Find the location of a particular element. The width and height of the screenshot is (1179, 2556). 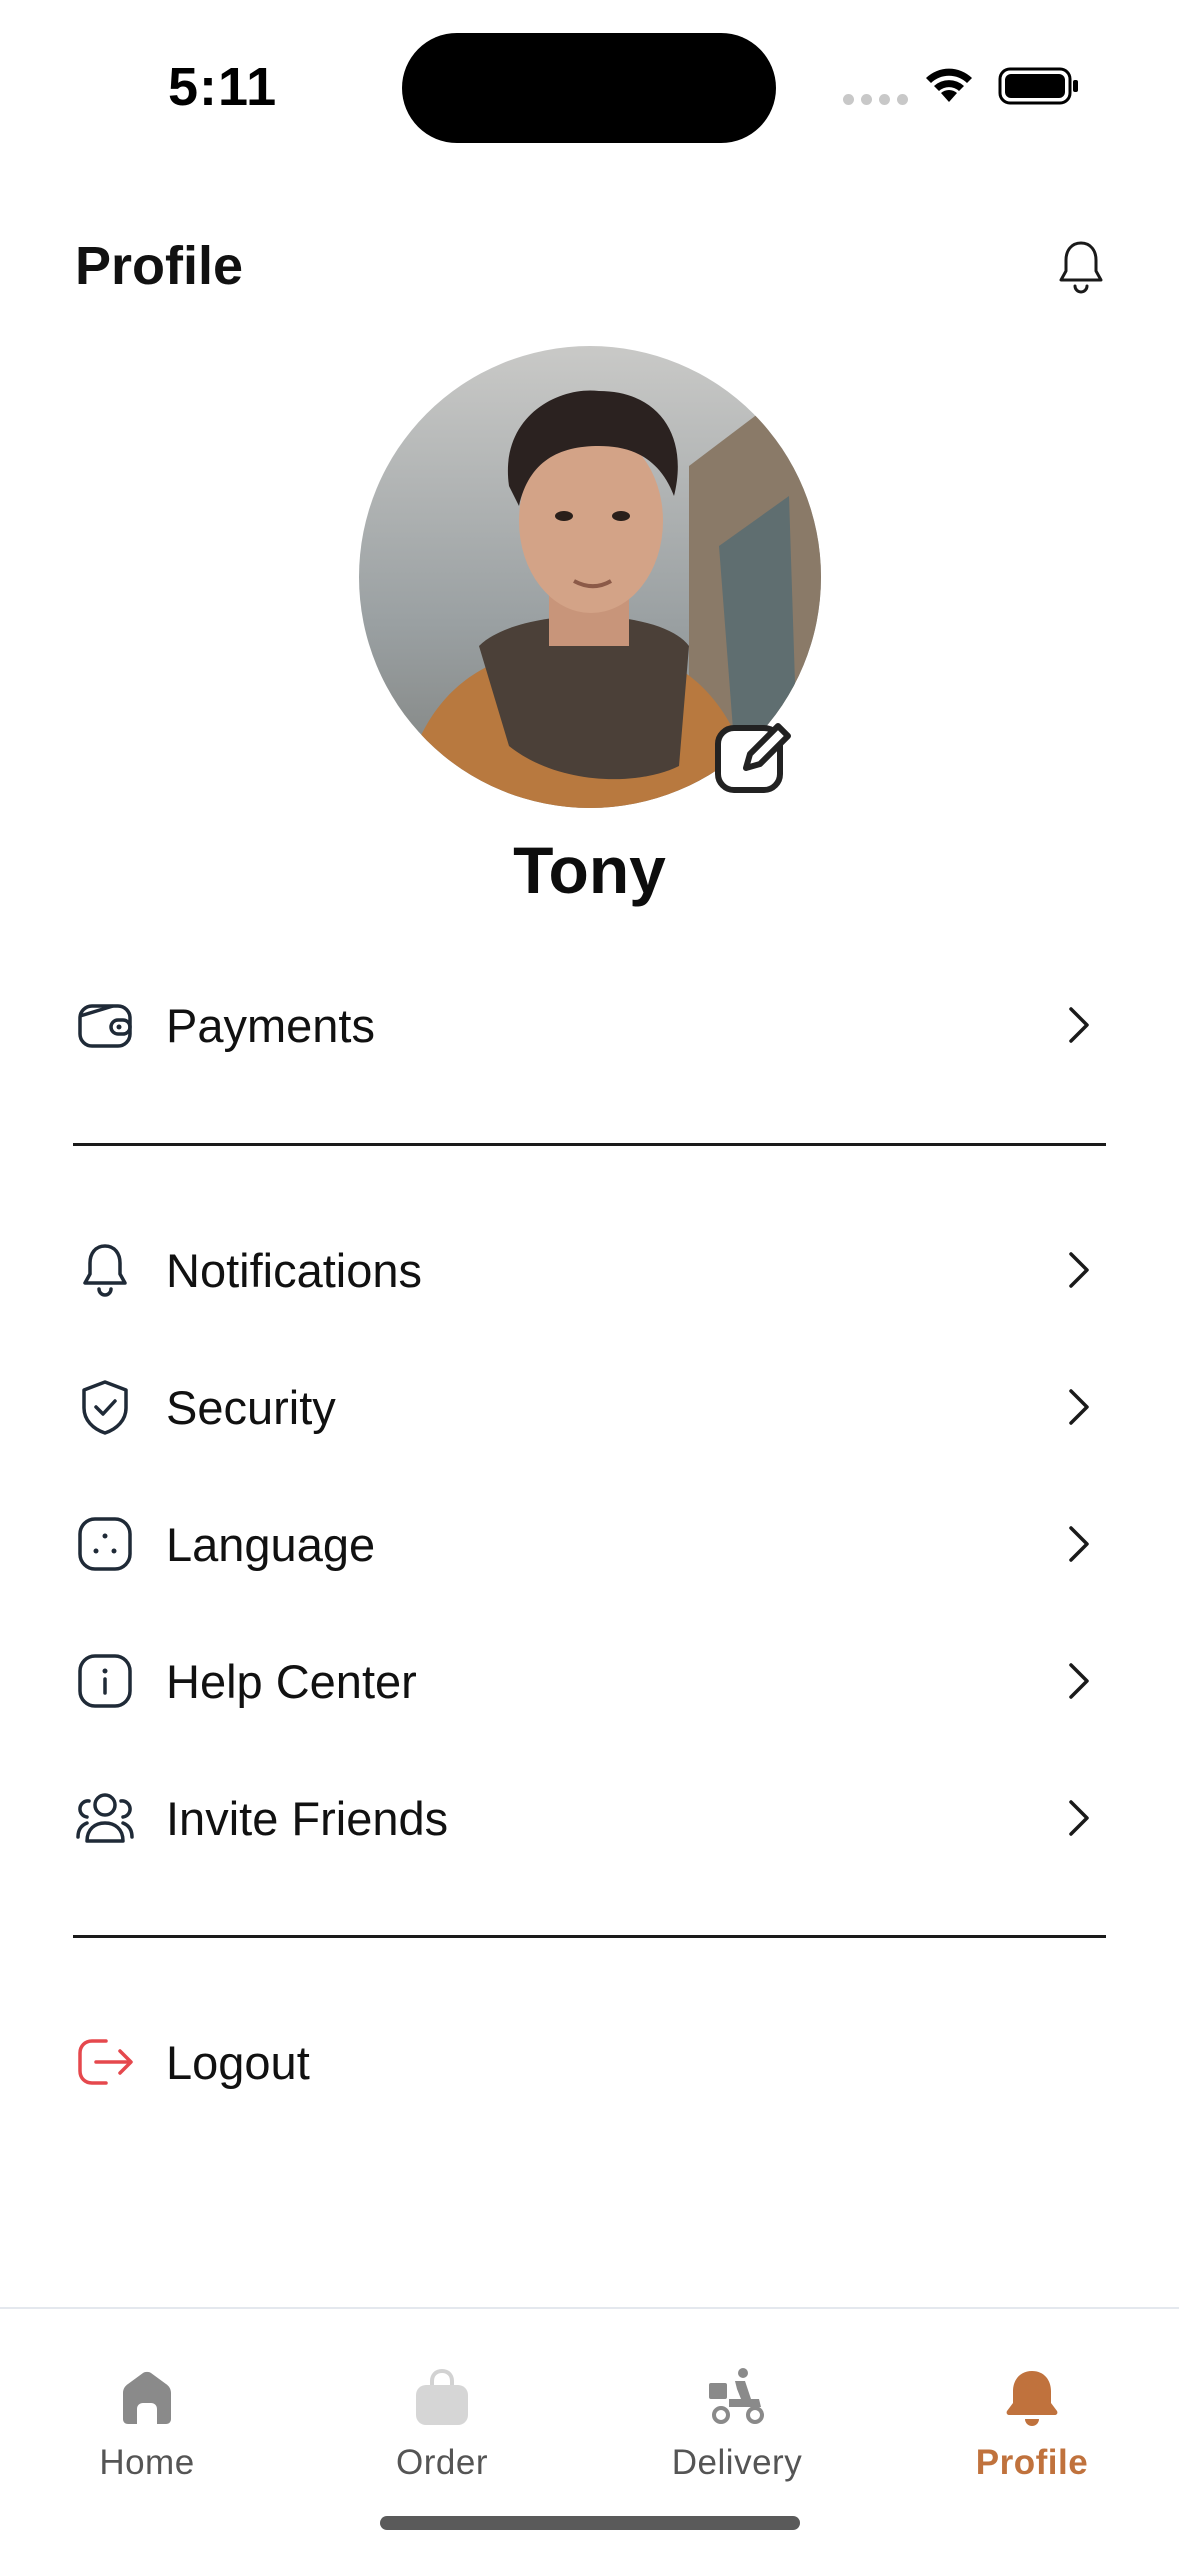

tab-profile: Profile is located at coordinates (1032, 2424).